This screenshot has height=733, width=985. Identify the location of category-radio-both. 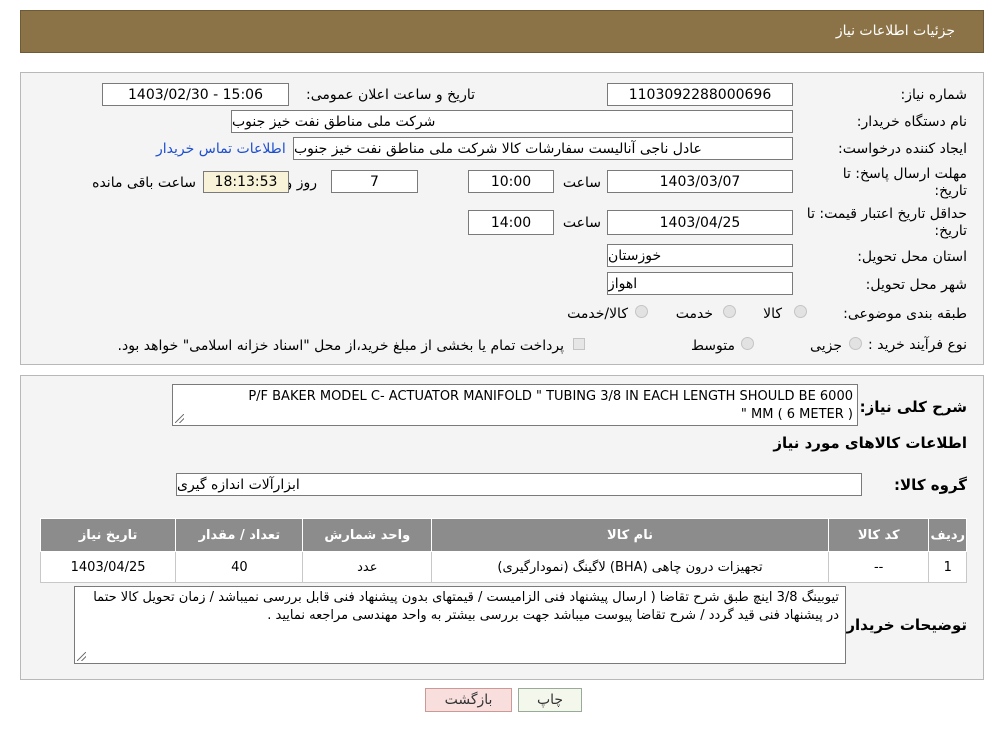
(641, 311).